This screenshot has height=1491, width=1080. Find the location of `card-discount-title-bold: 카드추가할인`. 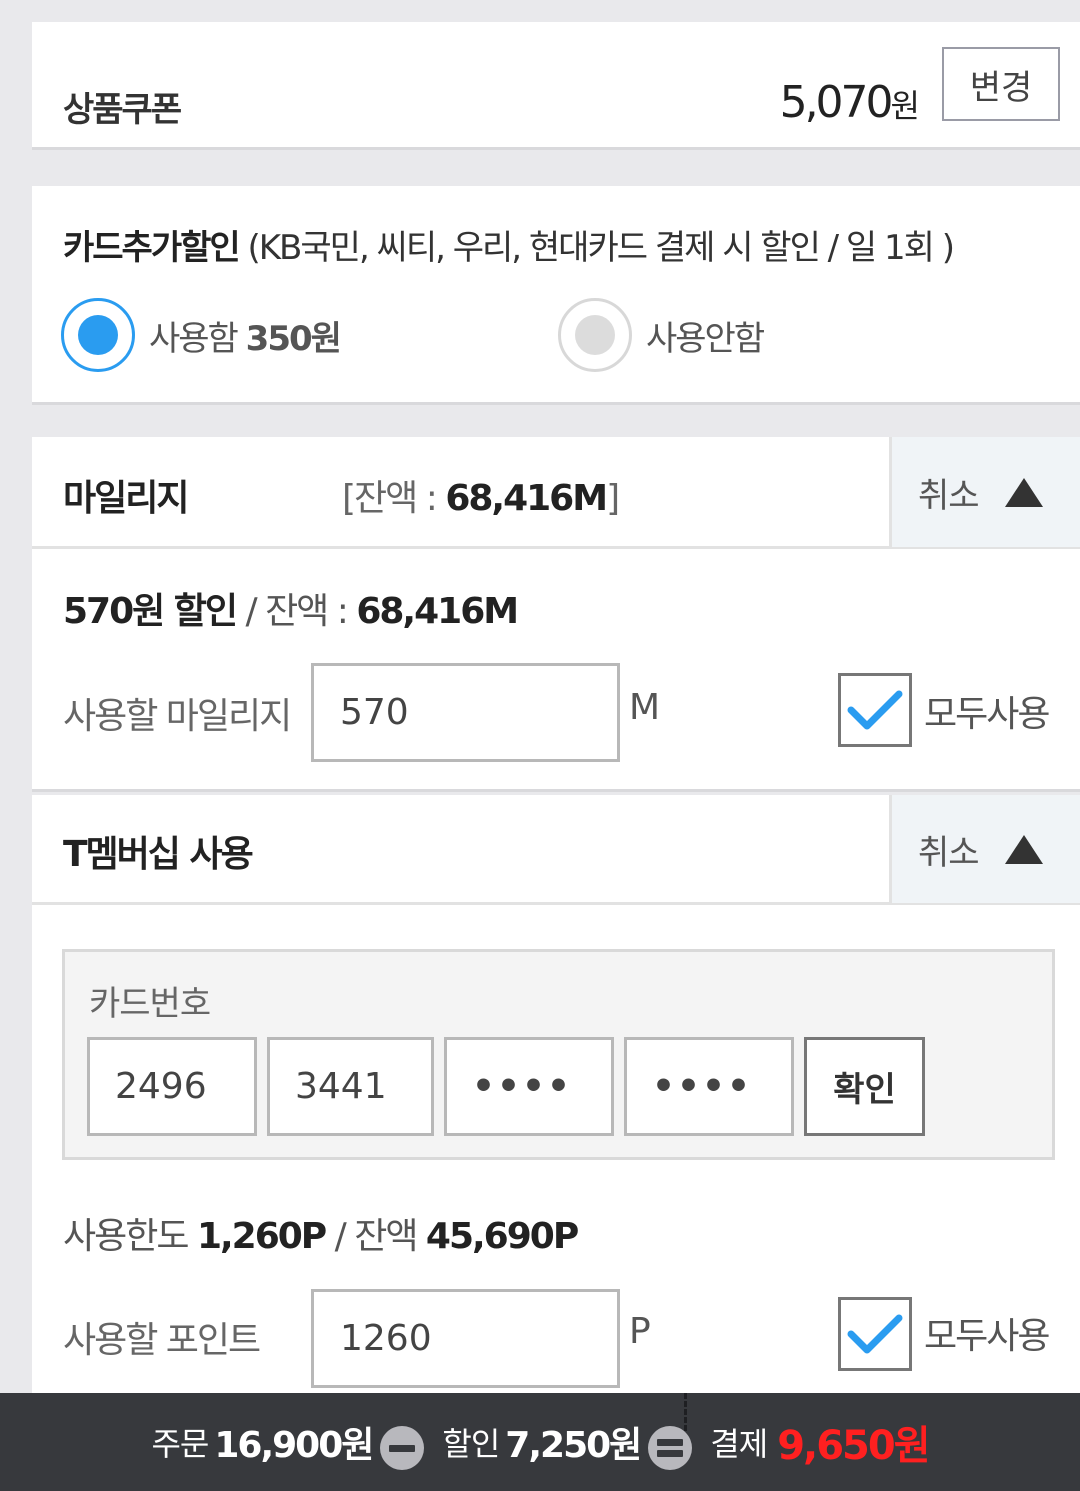

card-discount-title-bold: 카드추가할인 is located at coordinates (152, 248).